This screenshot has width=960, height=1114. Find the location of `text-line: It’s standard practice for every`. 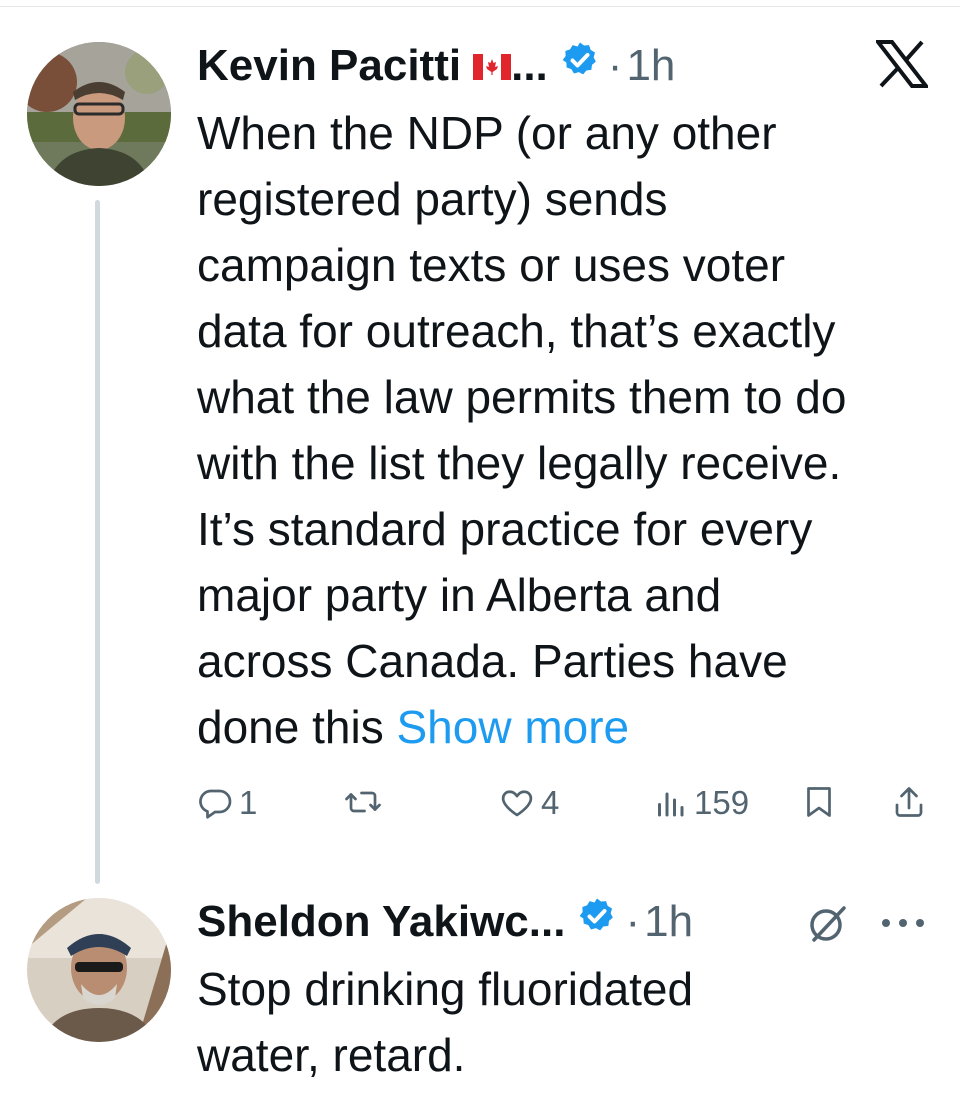

text-line: It’s standard practice for every is located at coordinates (505, 529).